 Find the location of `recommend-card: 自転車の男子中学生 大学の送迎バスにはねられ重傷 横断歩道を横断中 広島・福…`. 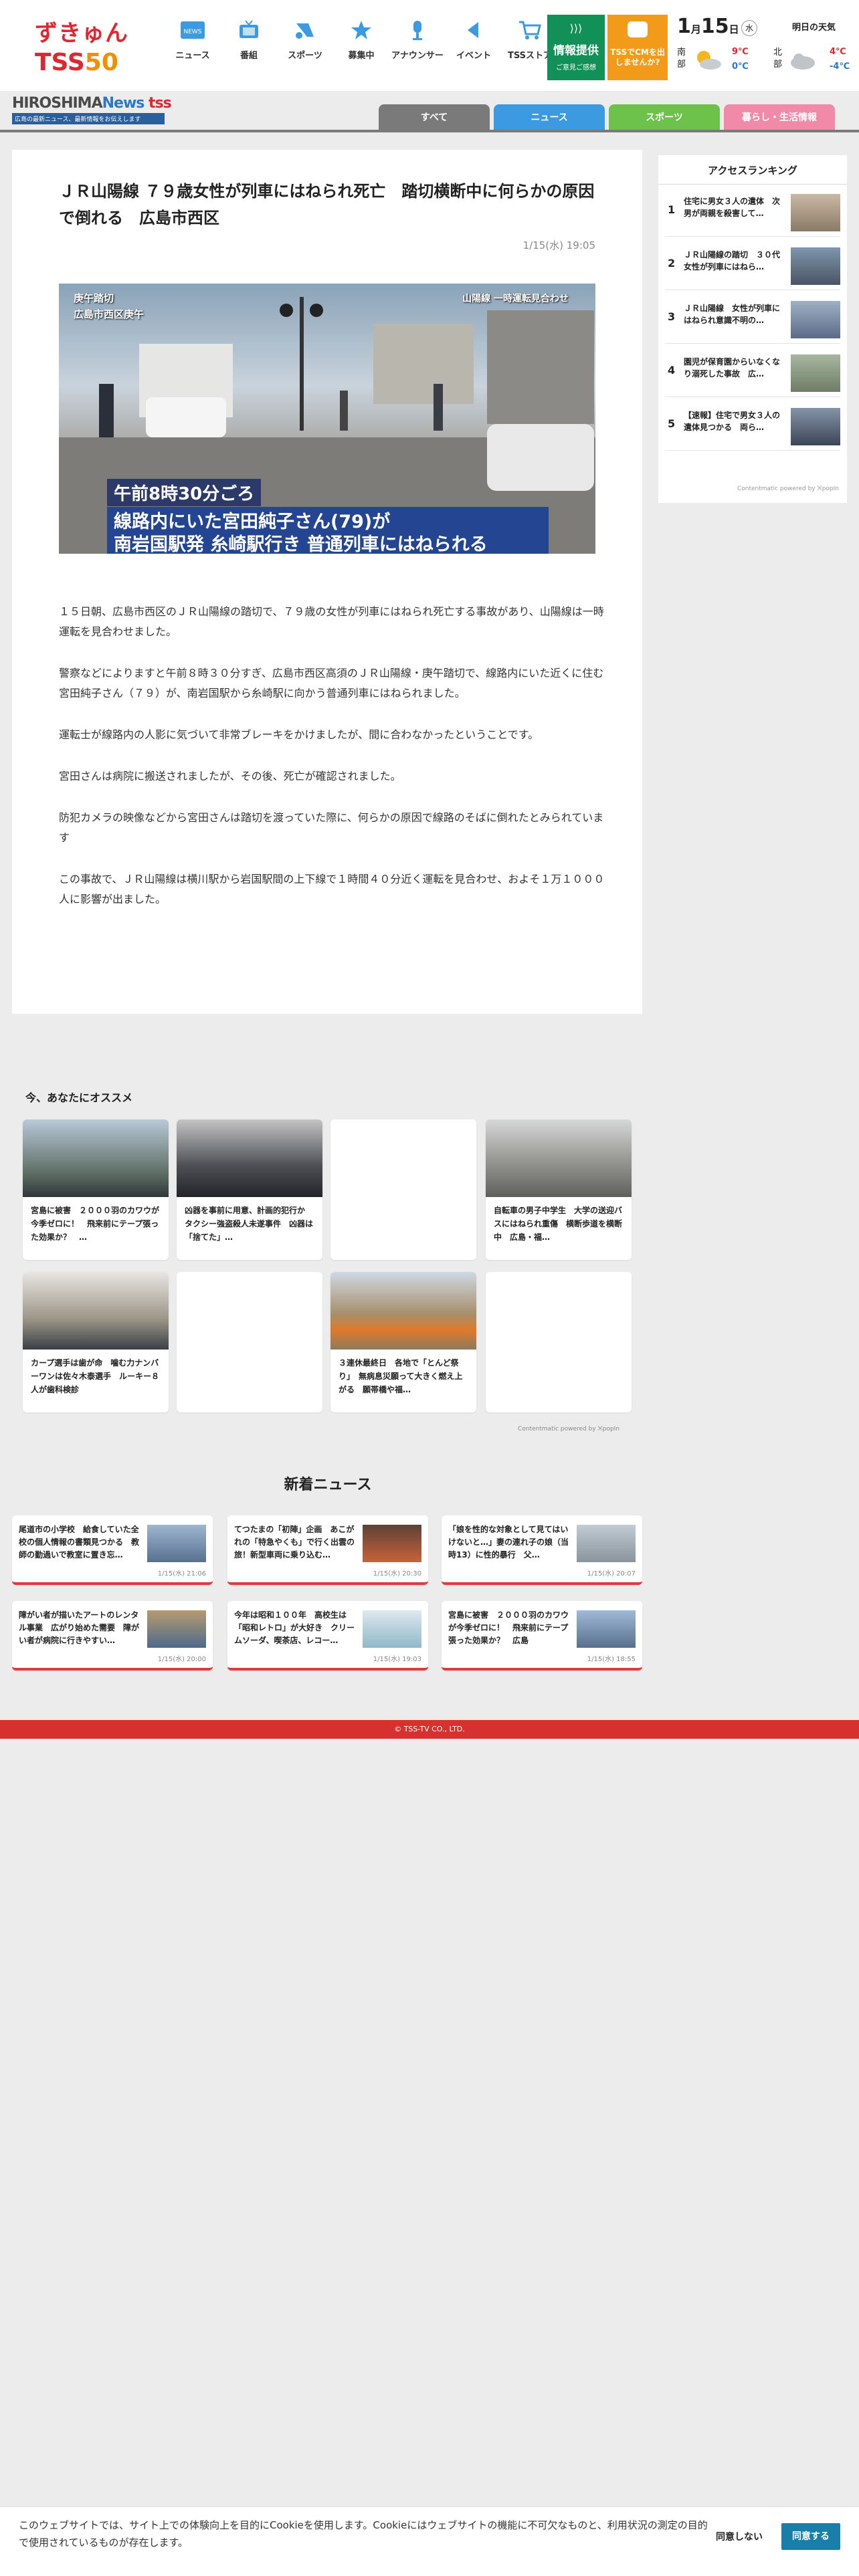

recommend-card: 自転車の男子中学生 大学の送迎バスにはねられ重傷 横断歩道を横断中 広島・福… is located at coordinates (559, 1189).